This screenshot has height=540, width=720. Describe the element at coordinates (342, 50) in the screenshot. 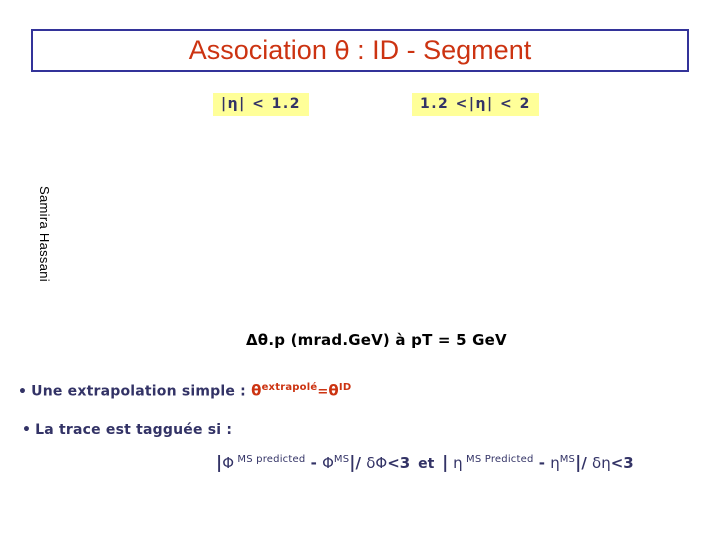

I see `theta-symbol: θ` at that location.